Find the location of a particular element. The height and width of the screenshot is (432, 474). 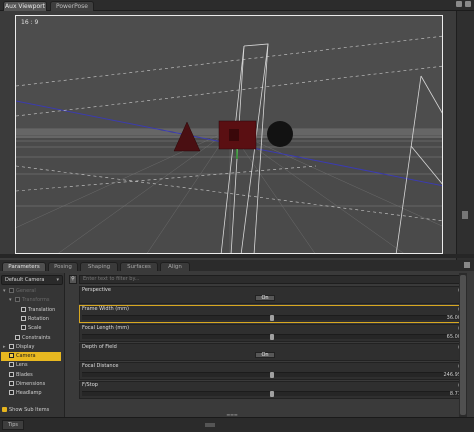

cube-shadow is located at coordinates (234, 135).